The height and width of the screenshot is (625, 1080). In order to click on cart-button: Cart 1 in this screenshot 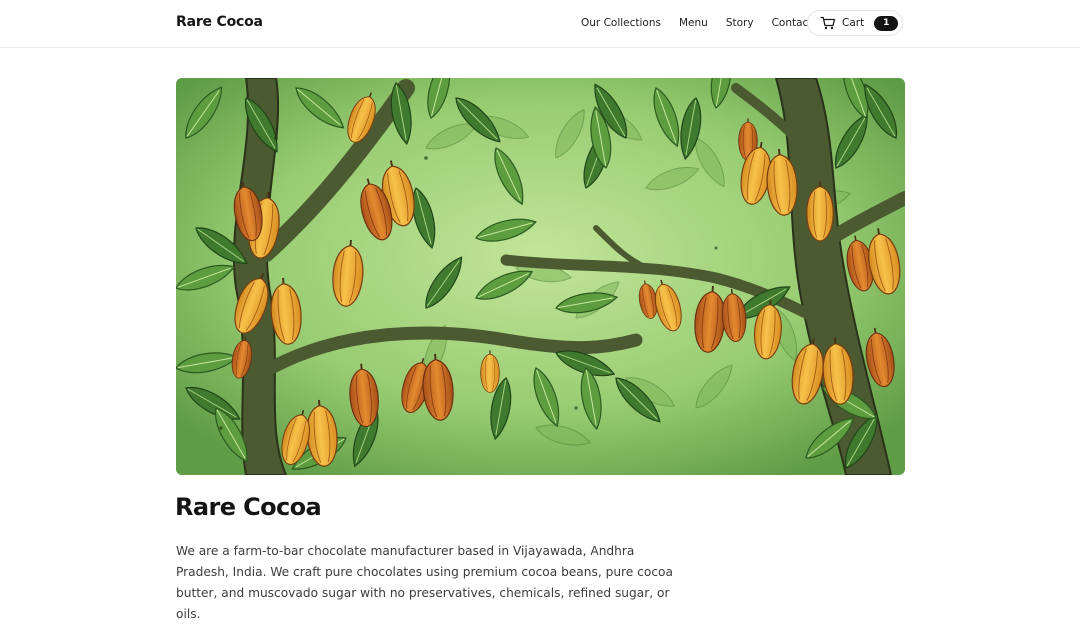, I will do `click(855, 23)`.